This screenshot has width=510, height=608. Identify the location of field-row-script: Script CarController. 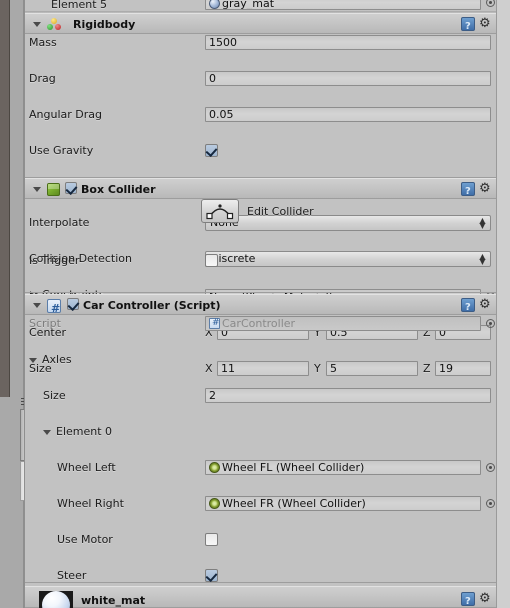
(261, 324).